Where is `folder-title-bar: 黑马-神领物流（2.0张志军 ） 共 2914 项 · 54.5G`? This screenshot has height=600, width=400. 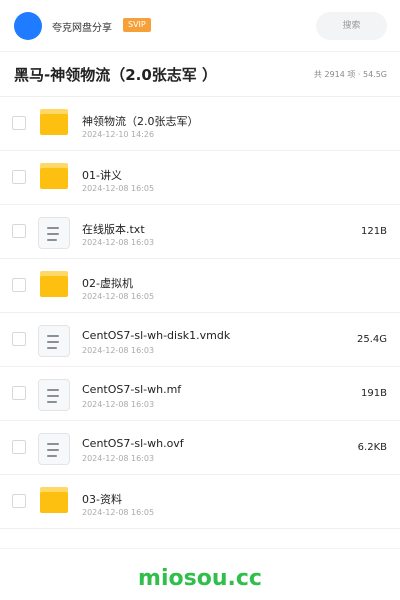
folder-title-bar: 黑马-神领物流（2.0张志军 ） 共 2914 项 · 54.5G is located at coordinates (200, 74).